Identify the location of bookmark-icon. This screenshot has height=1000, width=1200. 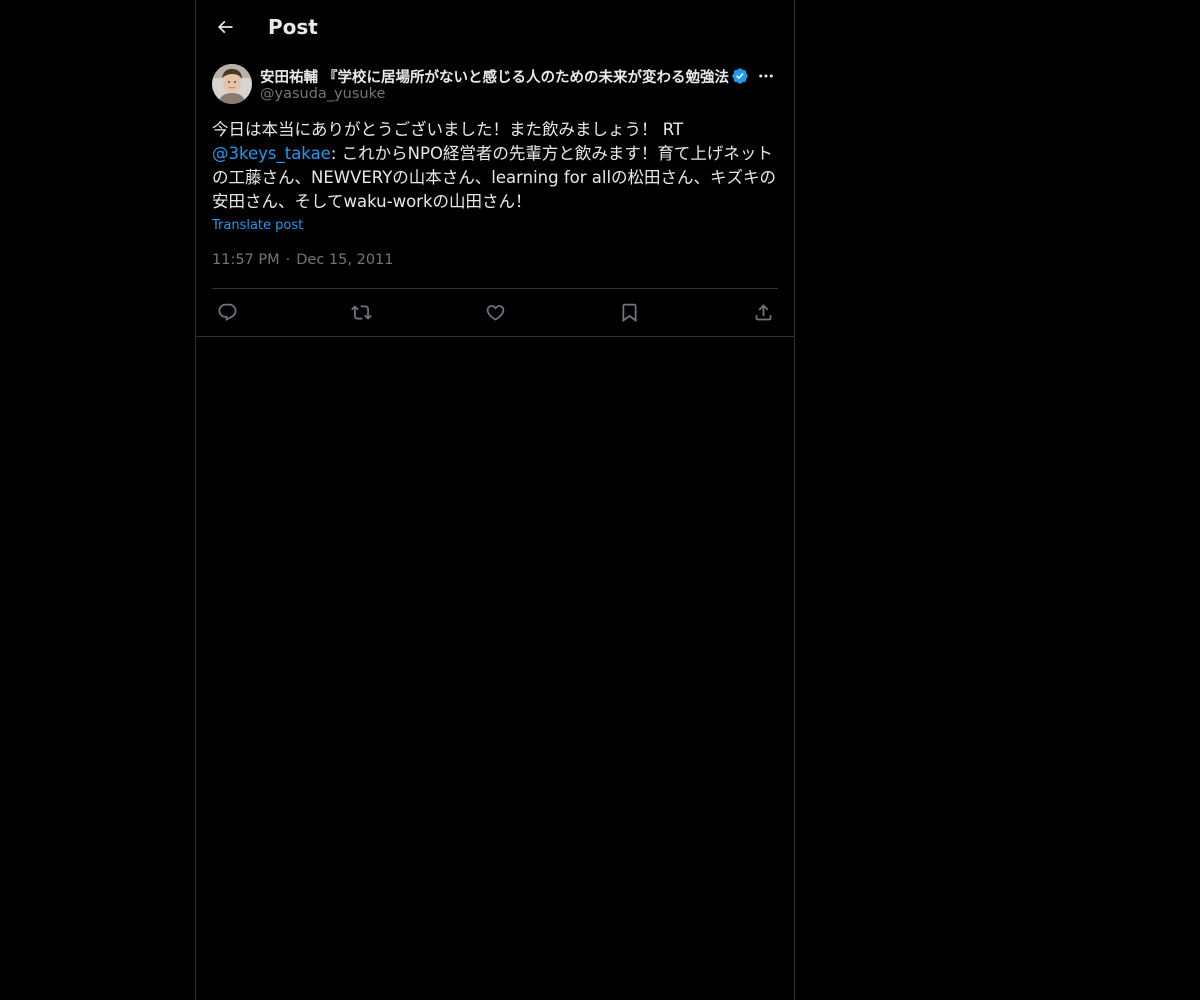
(629, 312).